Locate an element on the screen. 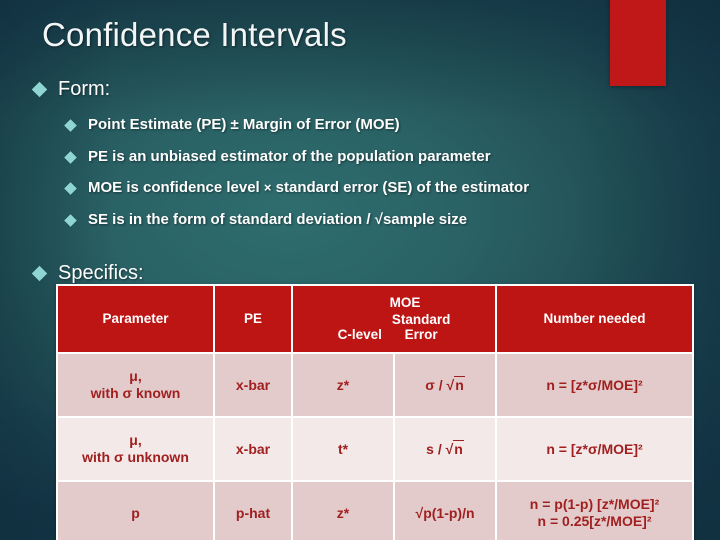 Image resolution: width=720 pixels, height=540 pixels. number-needed-line2: n = 0.25[z*/MOE]² is located at coordinates (594, 521).